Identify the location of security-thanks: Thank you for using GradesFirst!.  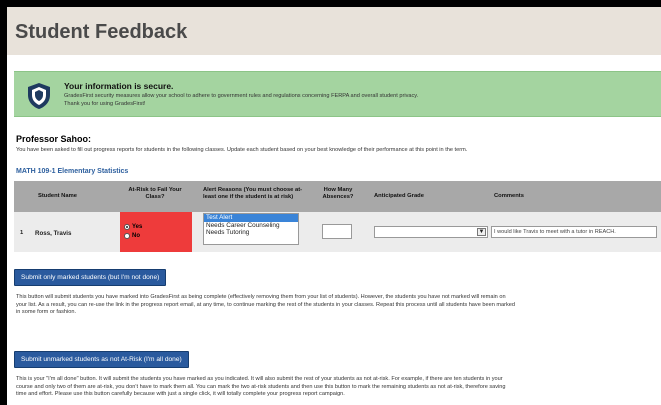
(105, 104).